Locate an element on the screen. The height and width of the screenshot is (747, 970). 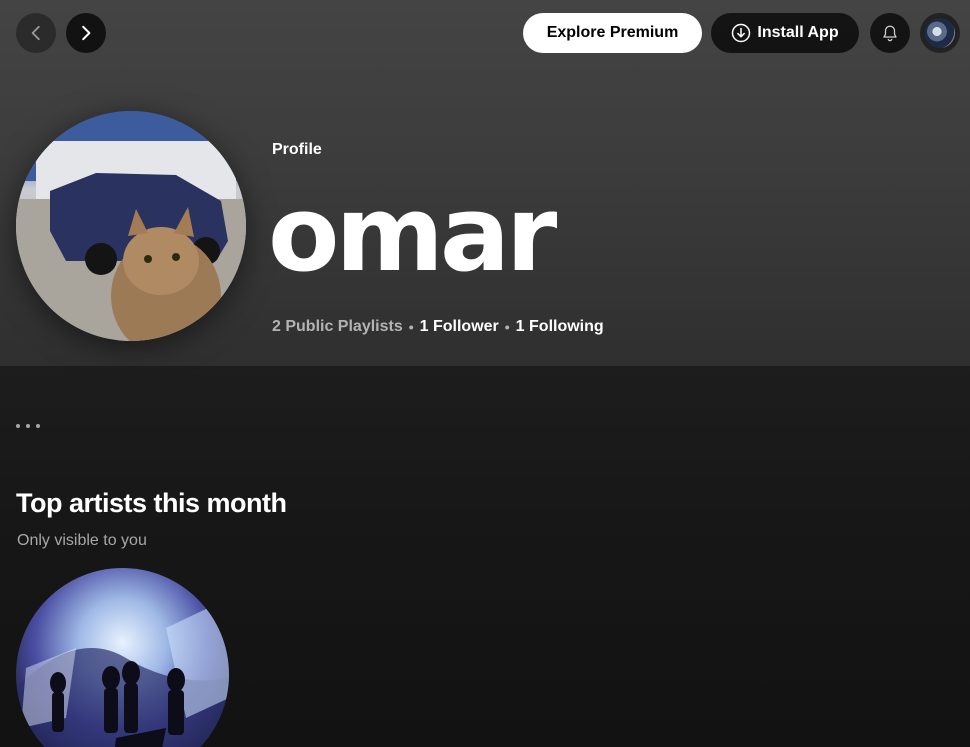
bell-icon is located at coordinates (890, 33).